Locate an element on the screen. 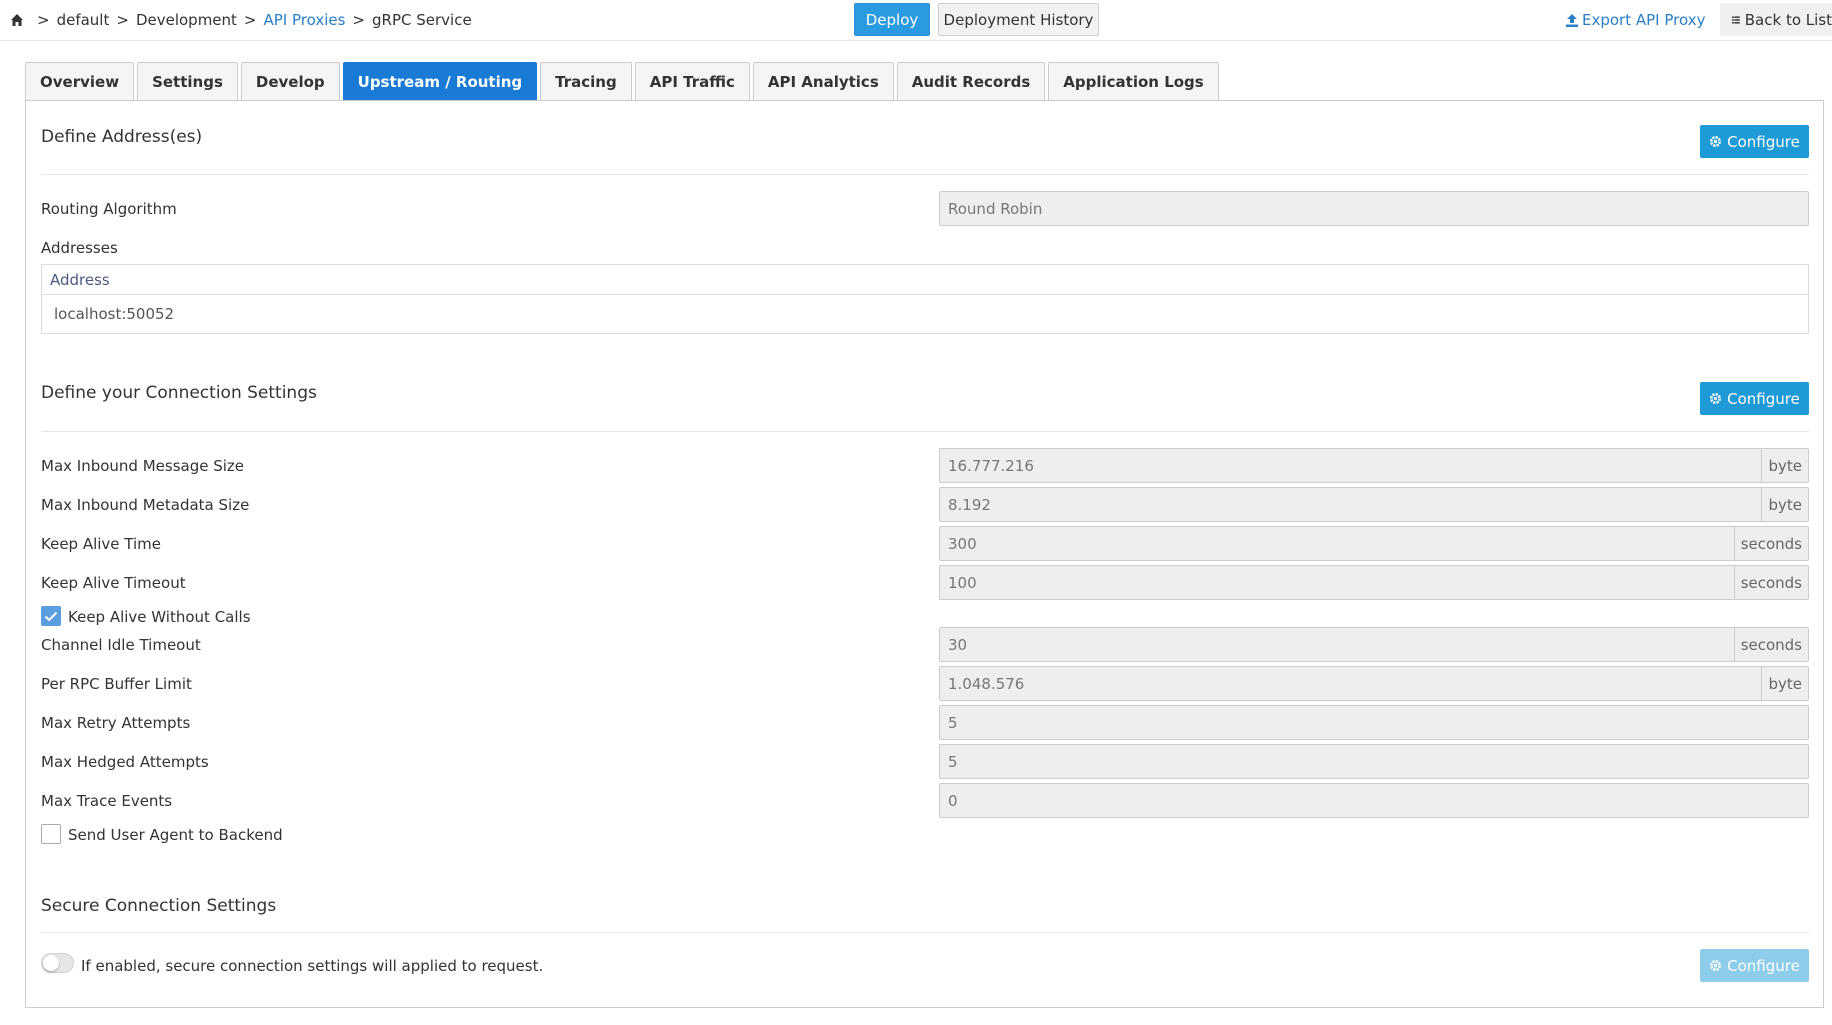 The width and height of the screenshot is (1832, 1025). max-inbound-message-size-field: 16.777.216 byte is located at coordinates (1374, 465).